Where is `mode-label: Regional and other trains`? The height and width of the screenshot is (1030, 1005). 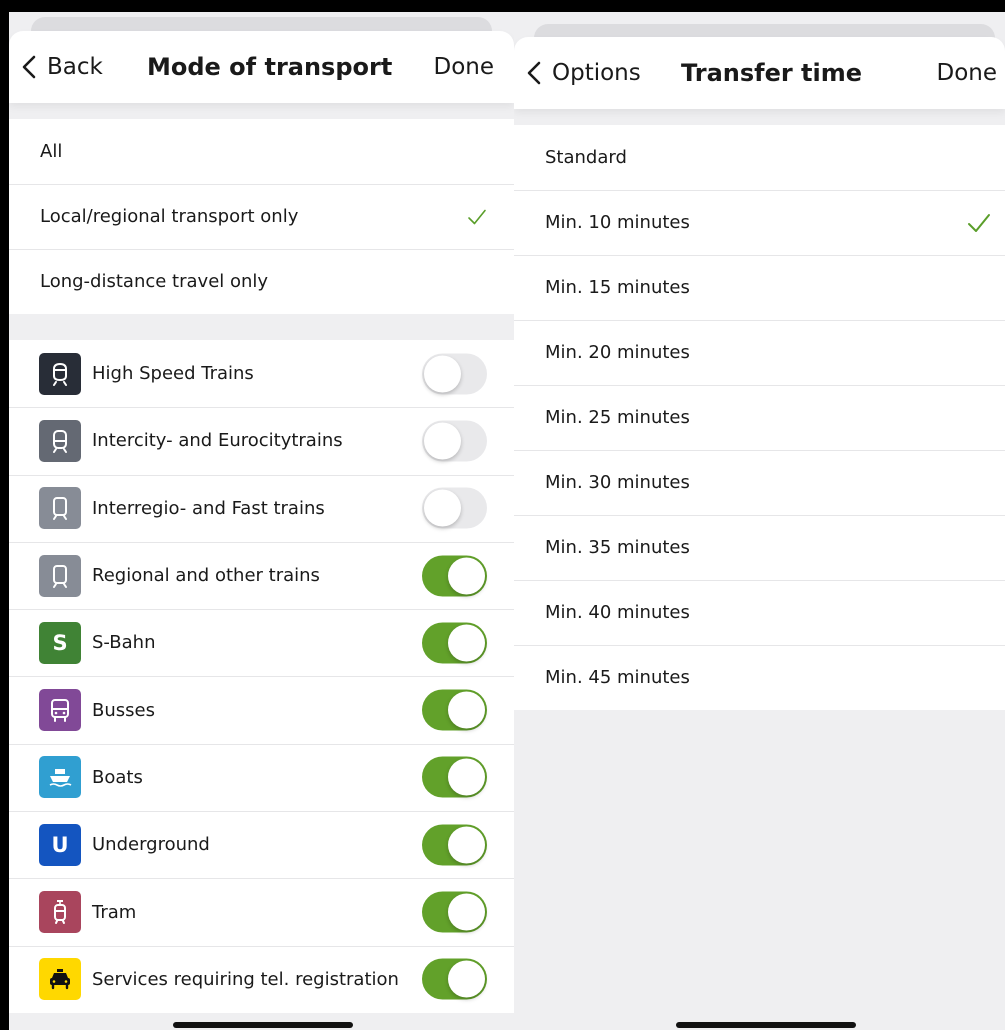
mode-label: Regional and other trains is located at coordinates (206, 576).